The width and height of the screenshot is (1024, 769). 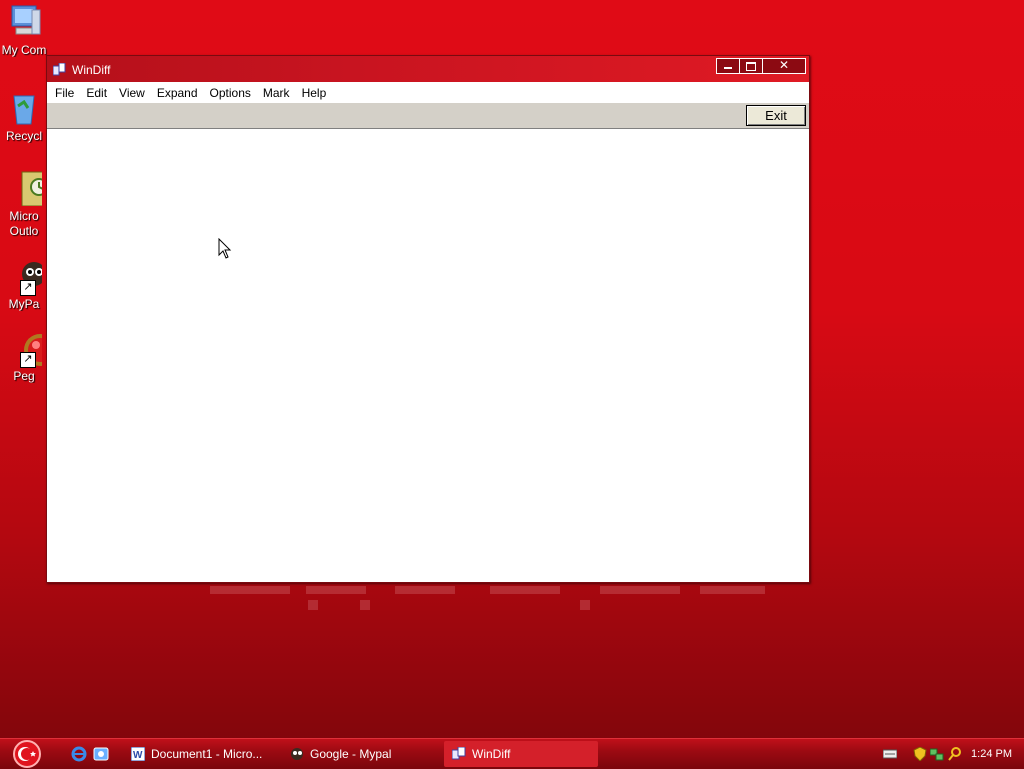 I want to click on mypal-icon, so click(x=297, y=753).